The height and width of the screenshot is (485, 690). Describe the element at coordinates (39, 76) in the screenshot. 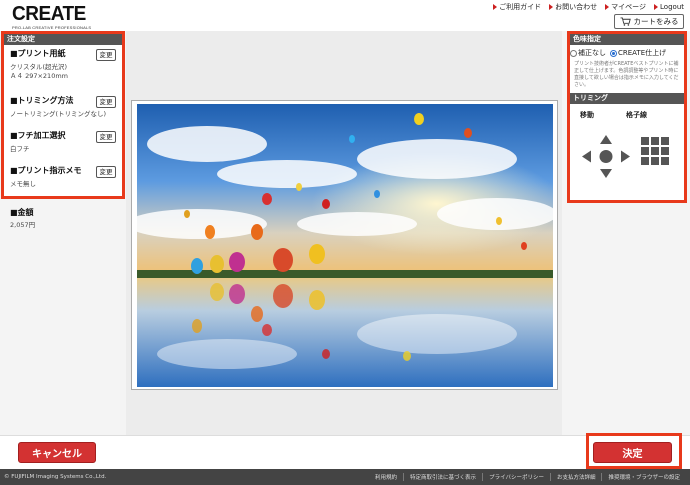

I see `print-paper-size: Ａ４ 297×210mm` at that location.